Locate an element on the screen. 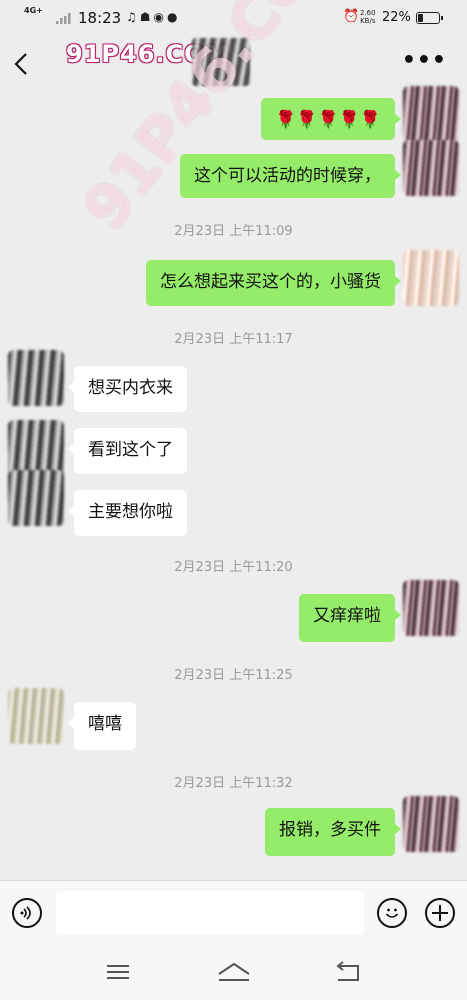 Image resolution: width=467 pixels, height=1000 pixels. system-nav-bar is located at coordinates (233, 973).